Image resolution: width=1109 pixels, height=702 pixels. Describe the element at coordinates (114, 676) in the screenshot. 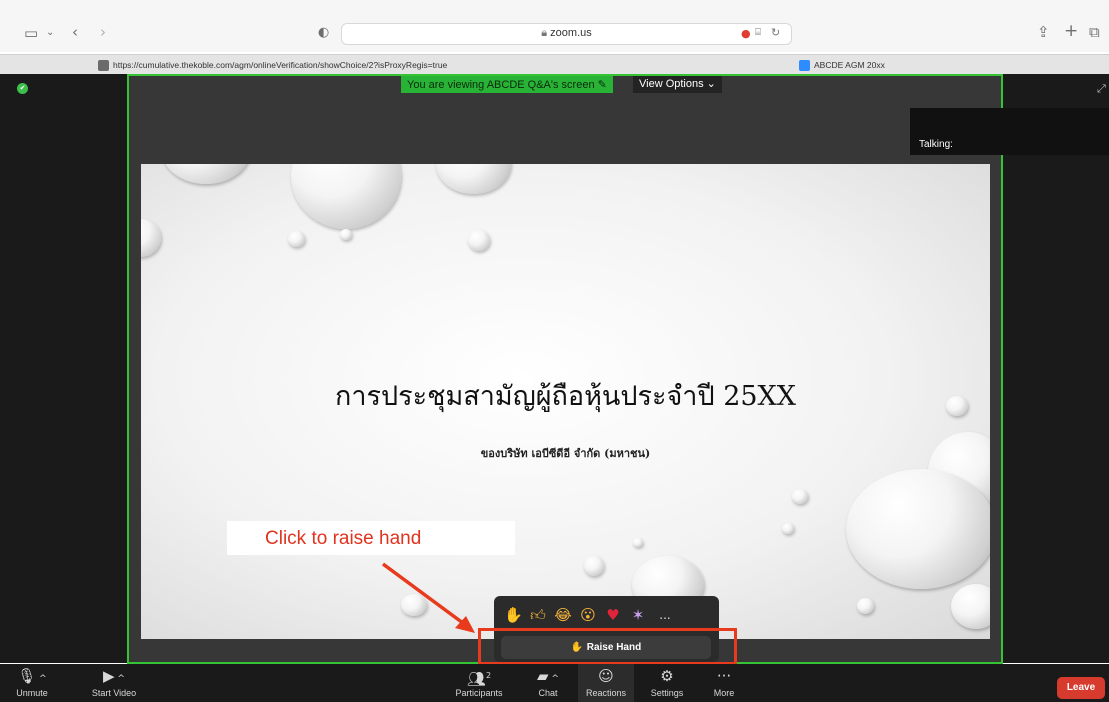

I see `video-off-icon: ▶ ^` at that location.